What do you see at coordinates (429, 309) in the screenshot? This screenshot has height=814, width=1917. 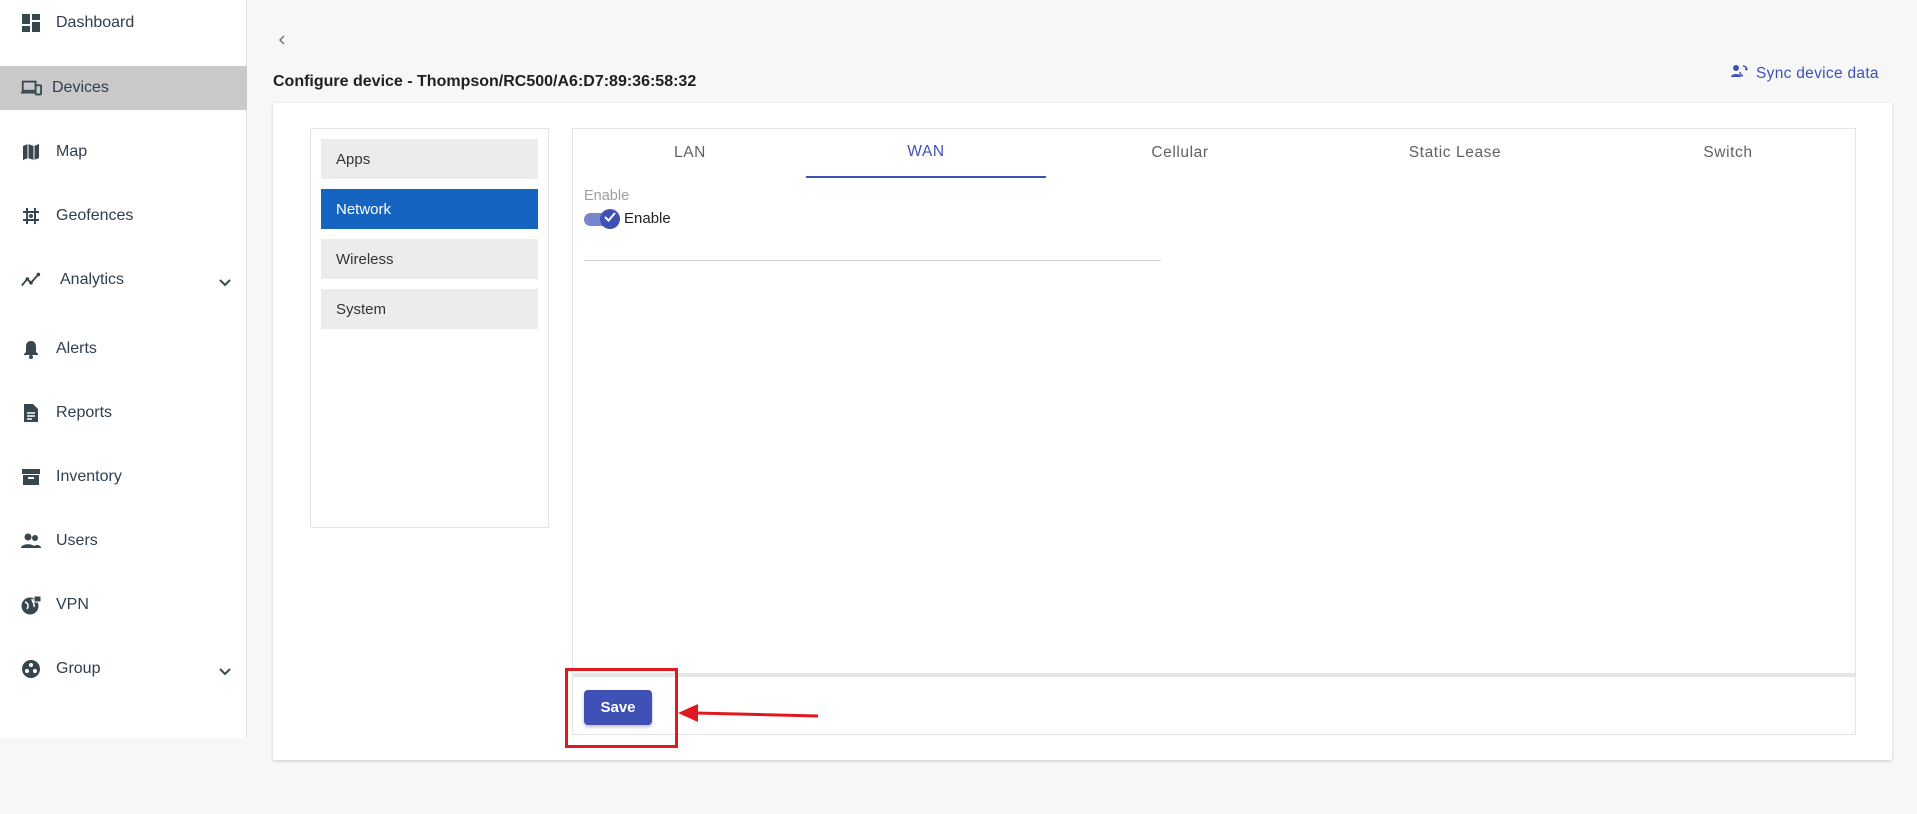 I see `config-menu-item-system: System` at bounding box center [429, 309].